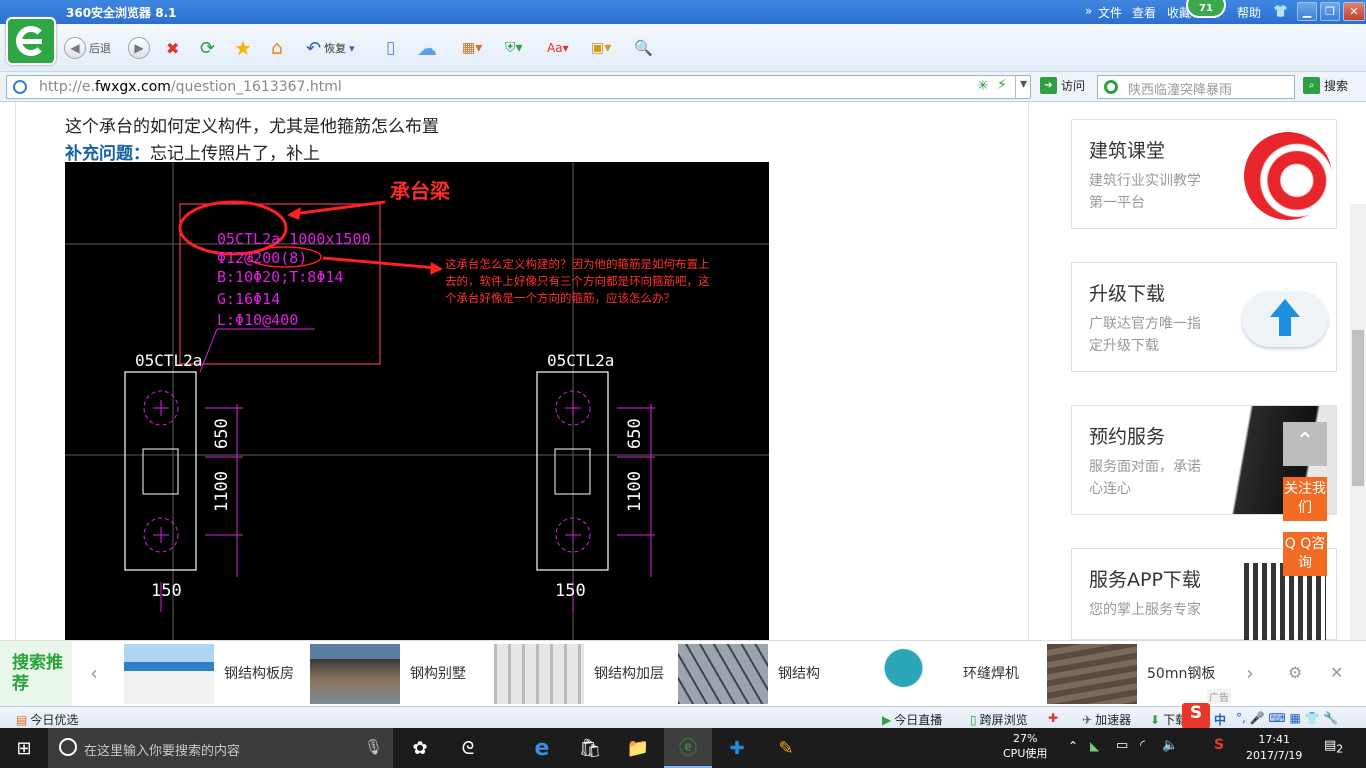 The height and width of the screenshot is (768, 1366). Describe the element at coordinates (1073, 746) in the screenshot. I see `tray-expand-icon: ⌃` at that location.